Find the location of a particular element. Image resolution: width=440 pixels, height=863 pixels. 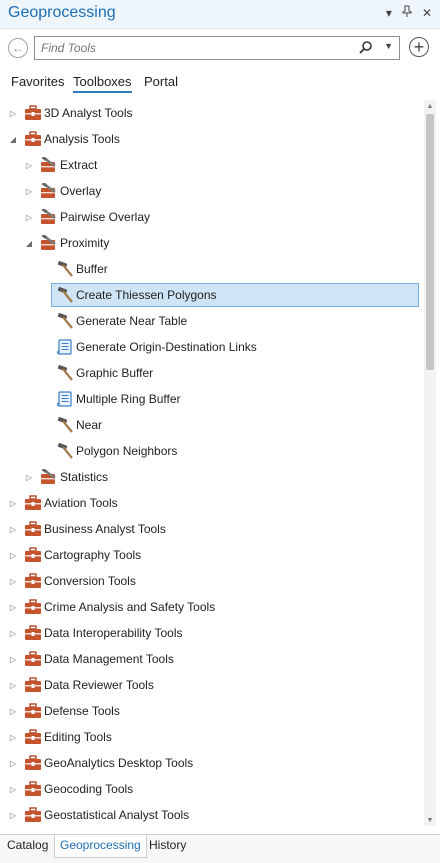

back-arrow-icon: ← is located at coordinates (18, 48).